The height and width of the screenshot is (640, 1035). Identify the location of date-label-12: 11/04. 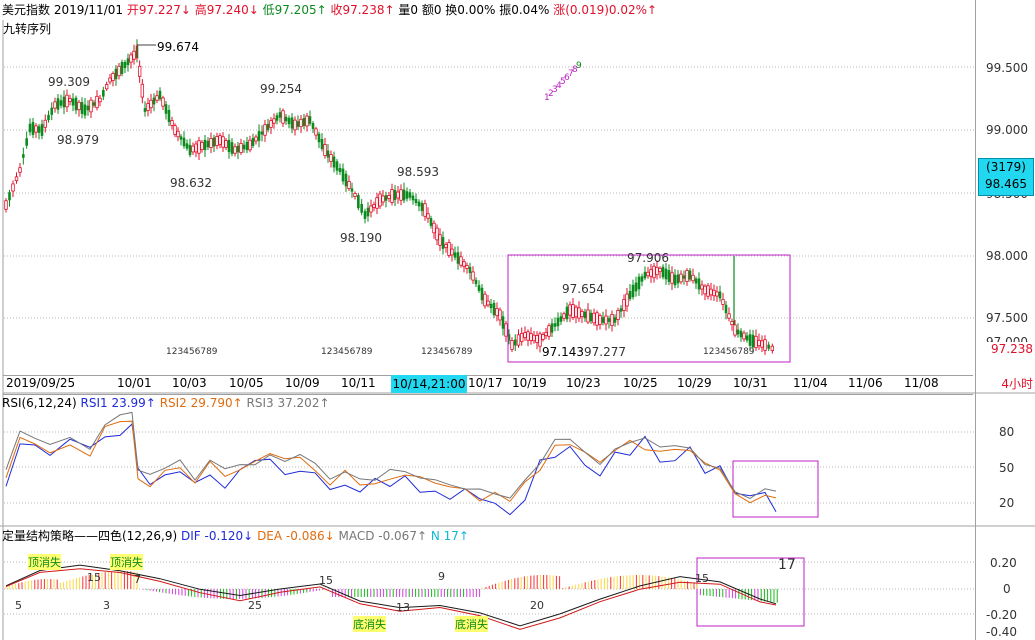
(810, 383).